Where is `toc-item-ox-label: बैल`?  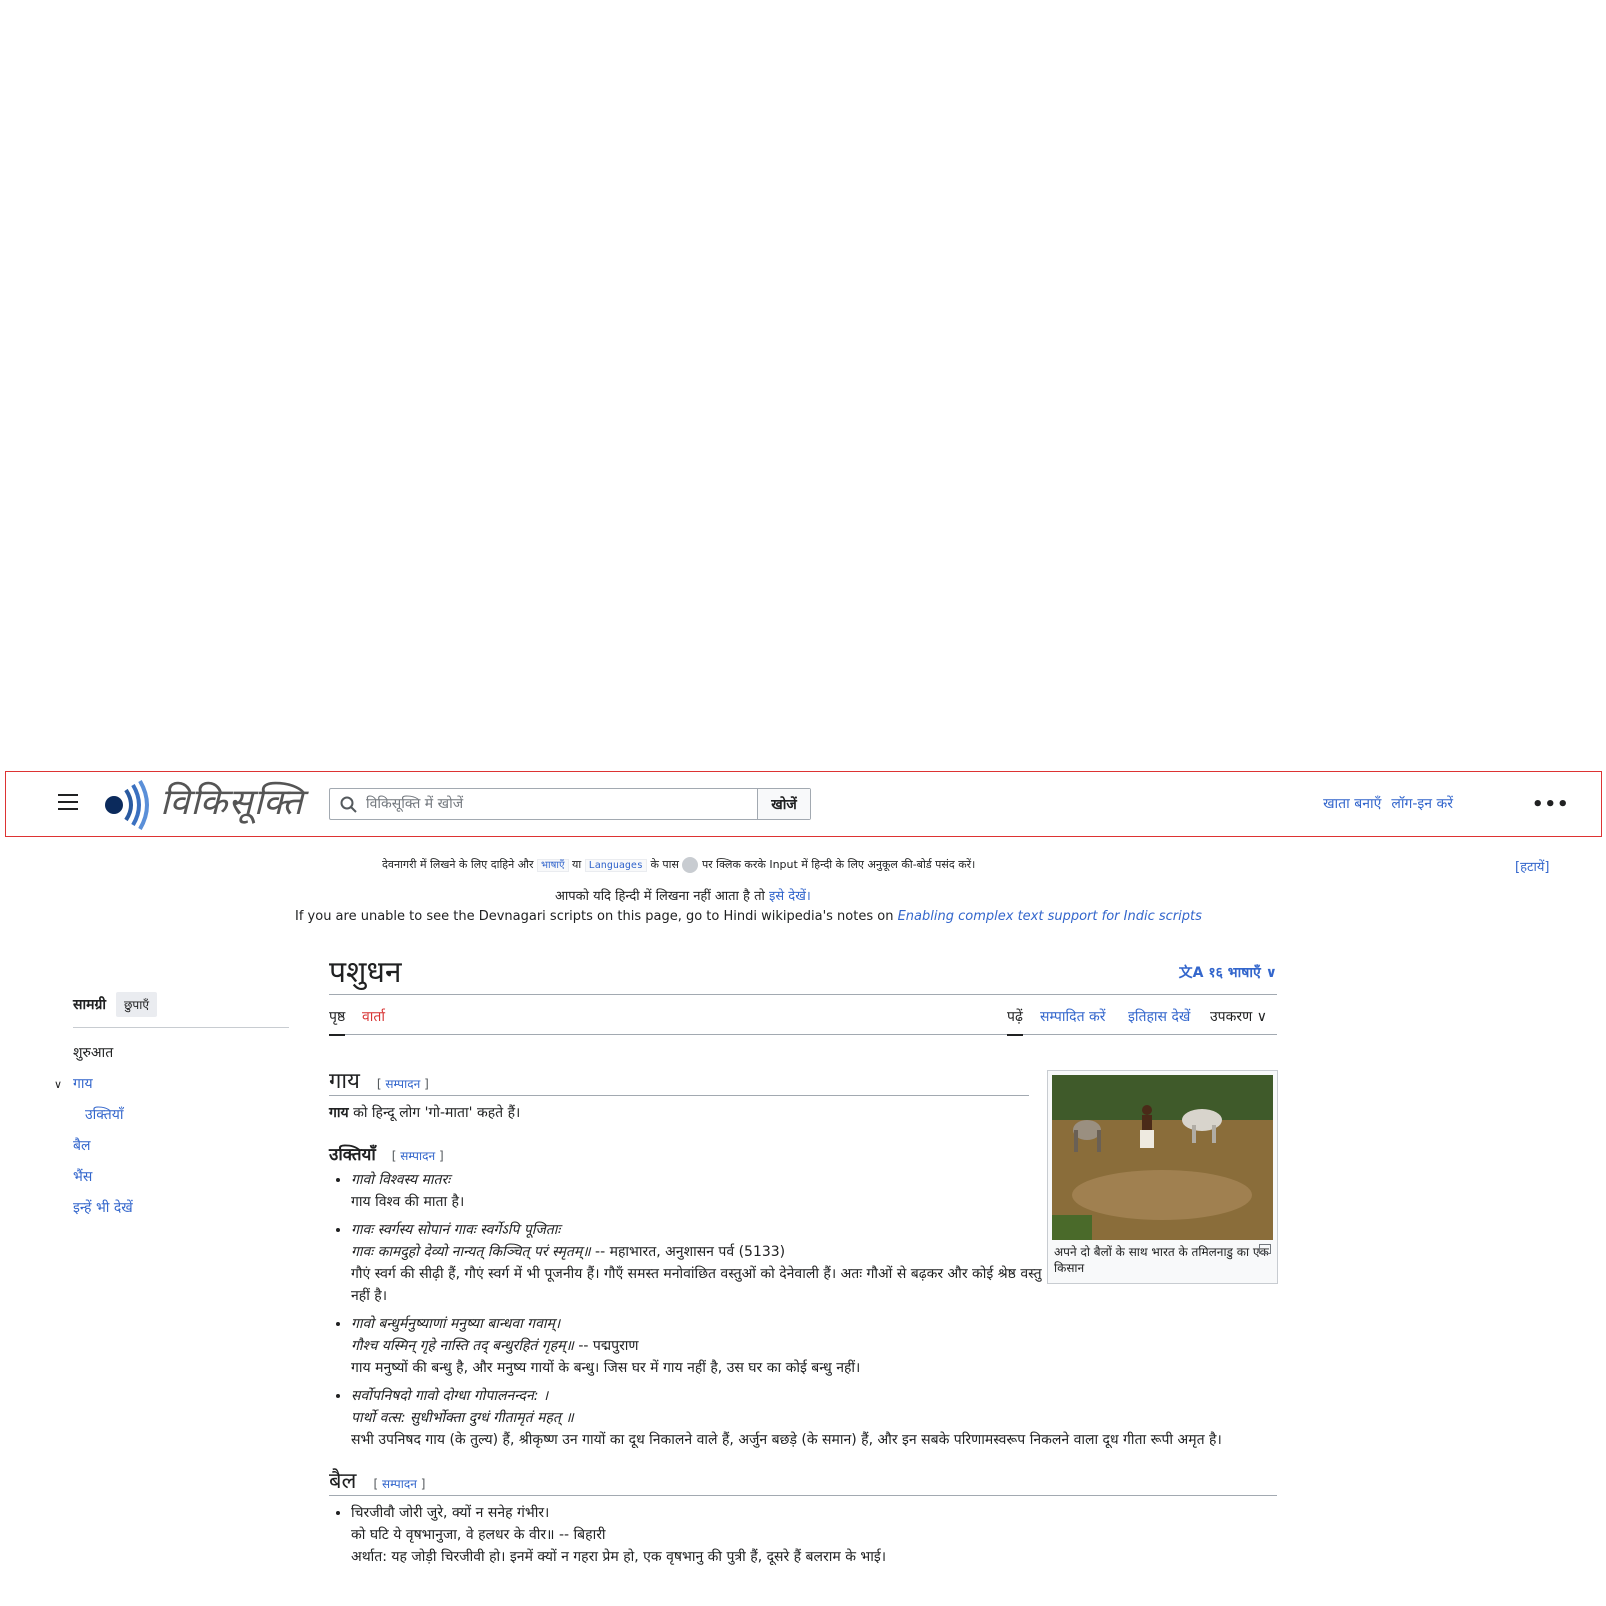
toc-item-ox-label: बैल is located at coordinates (82, 1146).